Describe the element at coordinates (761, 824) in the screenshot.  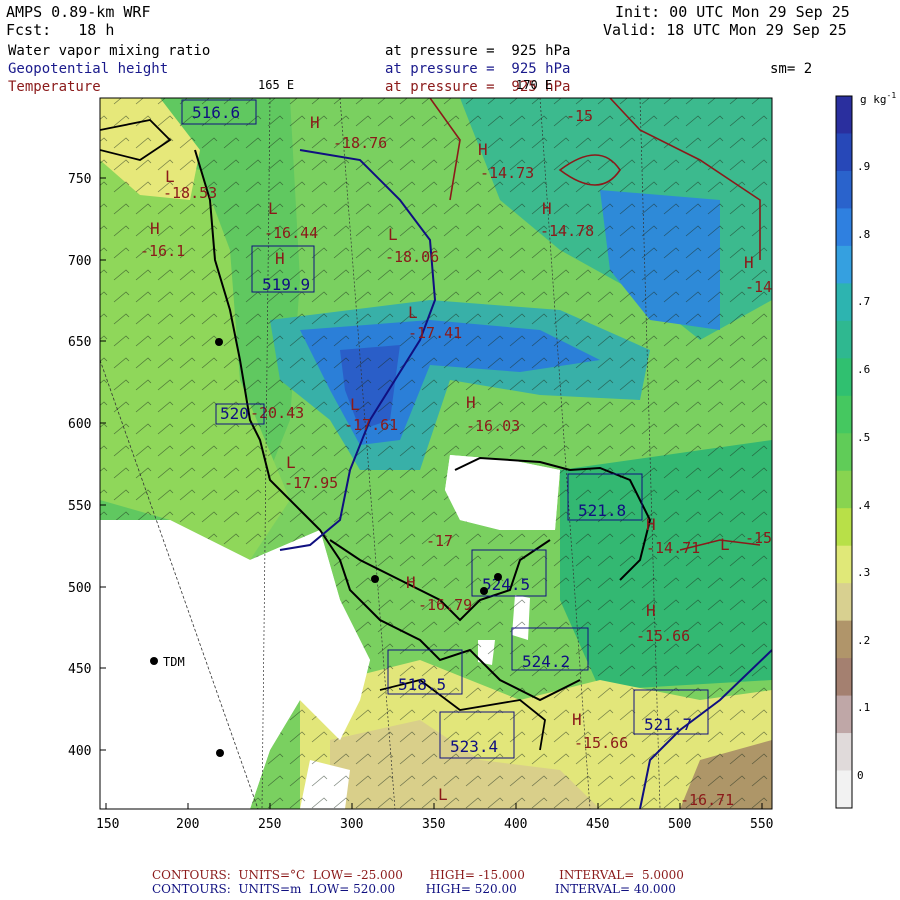
I see `x-tick-label: 550` at that location.